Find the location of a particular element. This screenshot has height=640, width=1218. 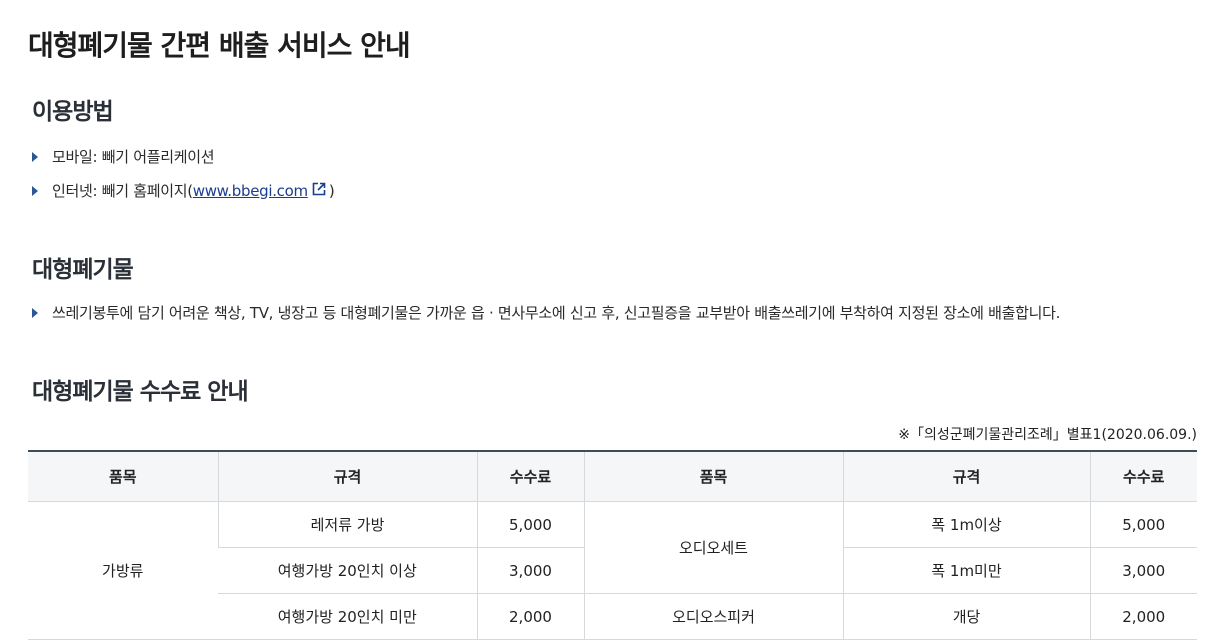

usage-section-title: 이용방법 is located at coordinates (73, 112).